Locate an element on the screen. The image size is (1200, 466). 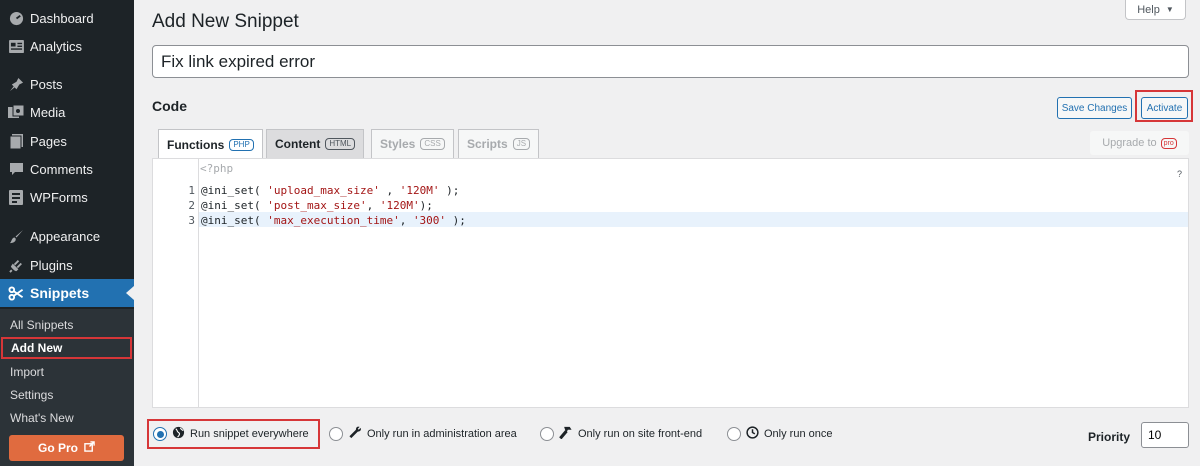
sidebar-item-label: Posts is located at coordinates (46, 84).